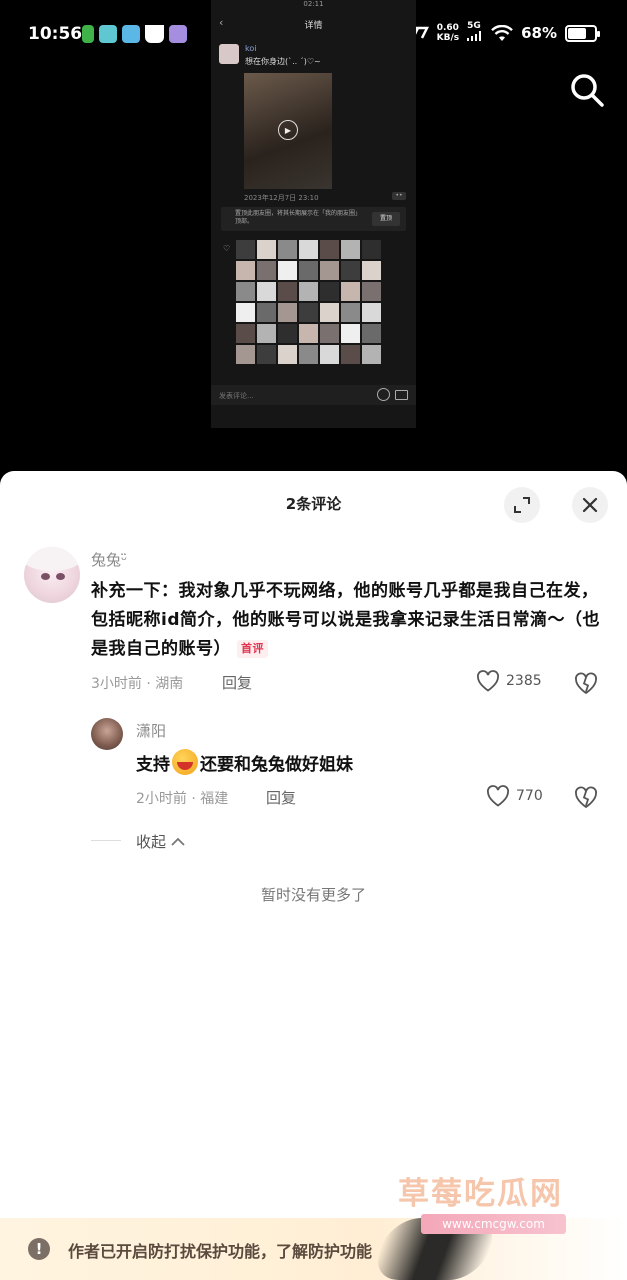 The height and width of the screenshot is (1280, 627). I want to click on like-count: 2385, so click(524, 681).